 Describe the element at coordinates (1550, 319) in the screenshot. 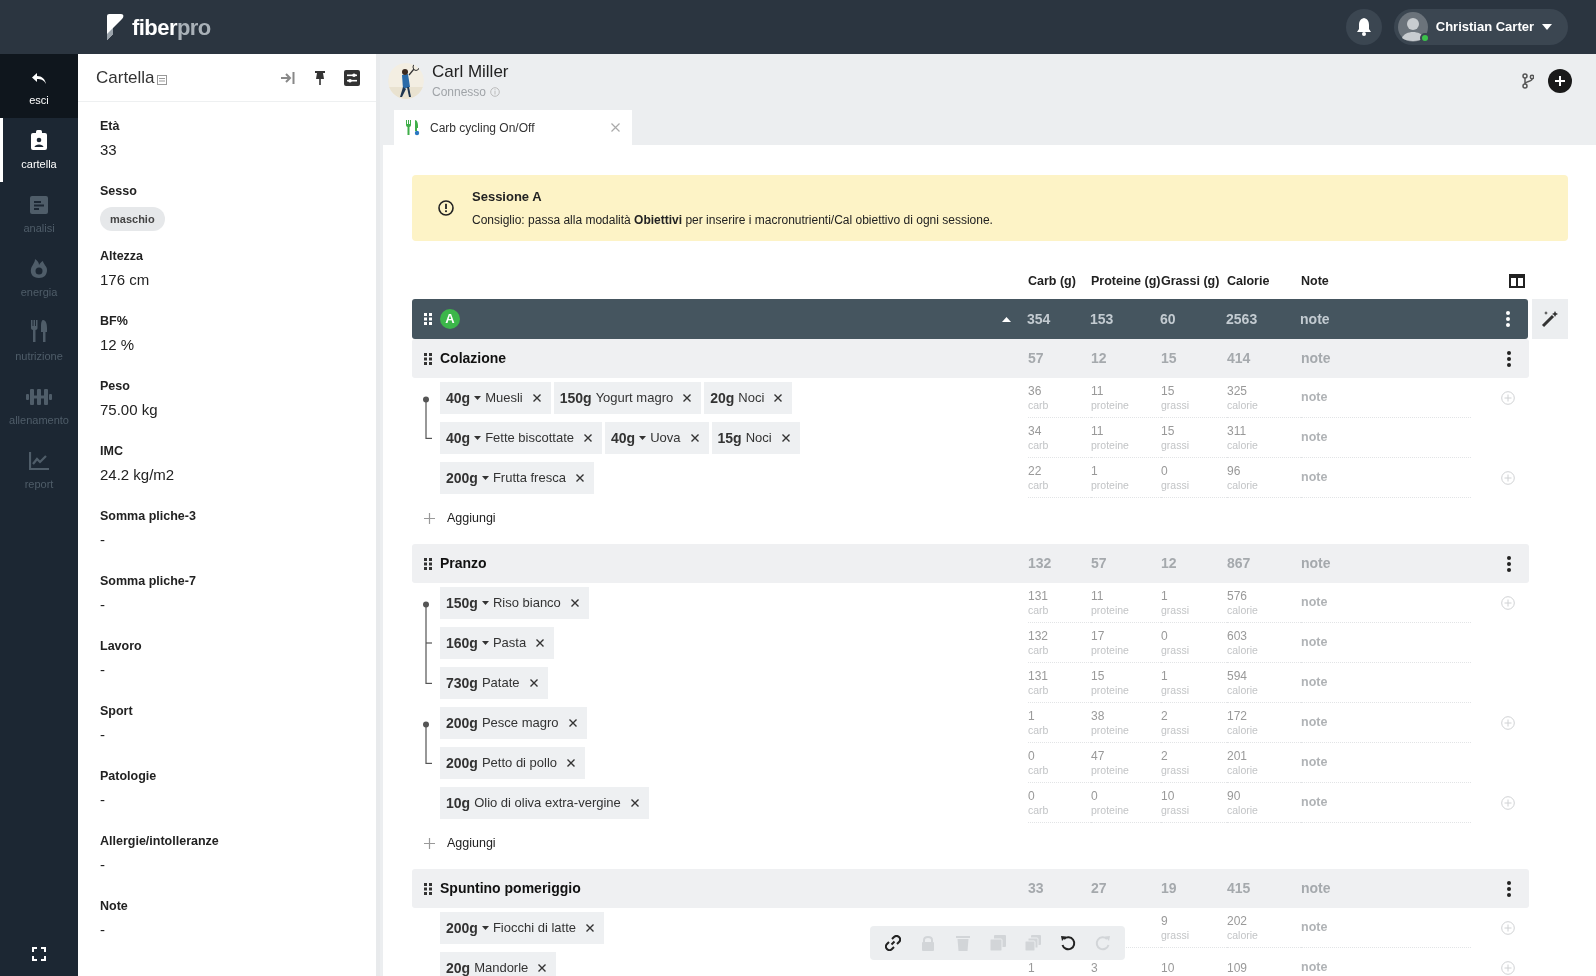

I see `magic-wand-button` at that location.